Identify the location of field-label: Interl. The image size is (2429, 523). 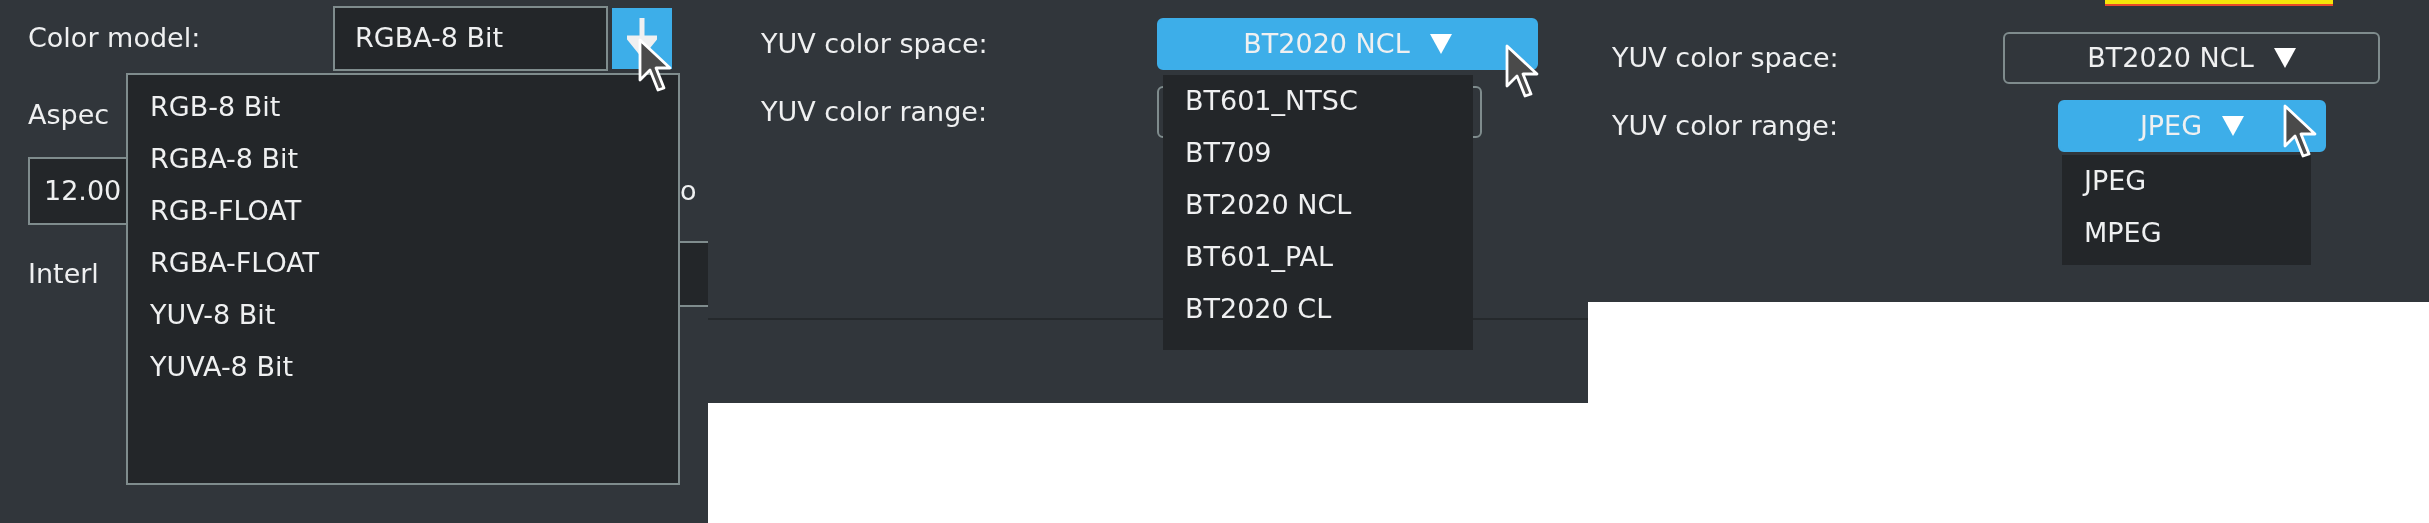
(63, 273).